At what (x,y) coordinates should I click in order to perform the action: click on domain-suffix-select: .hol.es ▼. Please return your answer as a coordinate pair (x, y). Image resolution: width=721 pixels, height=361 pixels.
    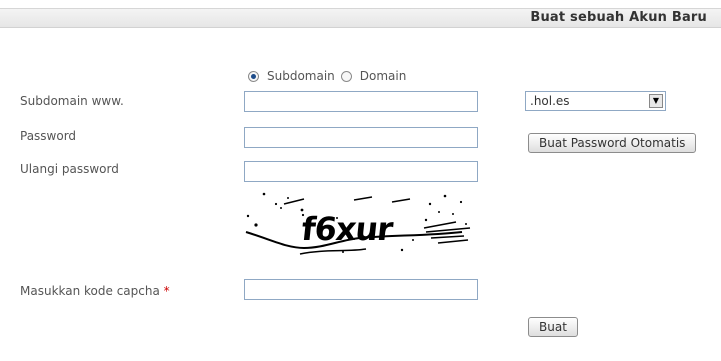
    Looking at the image, I should click on (595, 101).